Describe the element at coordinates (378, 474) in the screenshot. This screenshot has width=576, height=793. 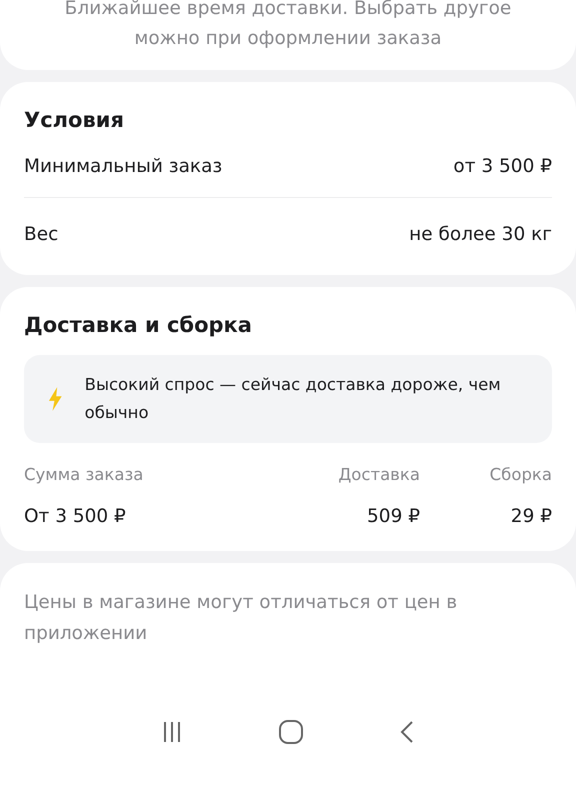
I see `column-header: Доставка` at that location.